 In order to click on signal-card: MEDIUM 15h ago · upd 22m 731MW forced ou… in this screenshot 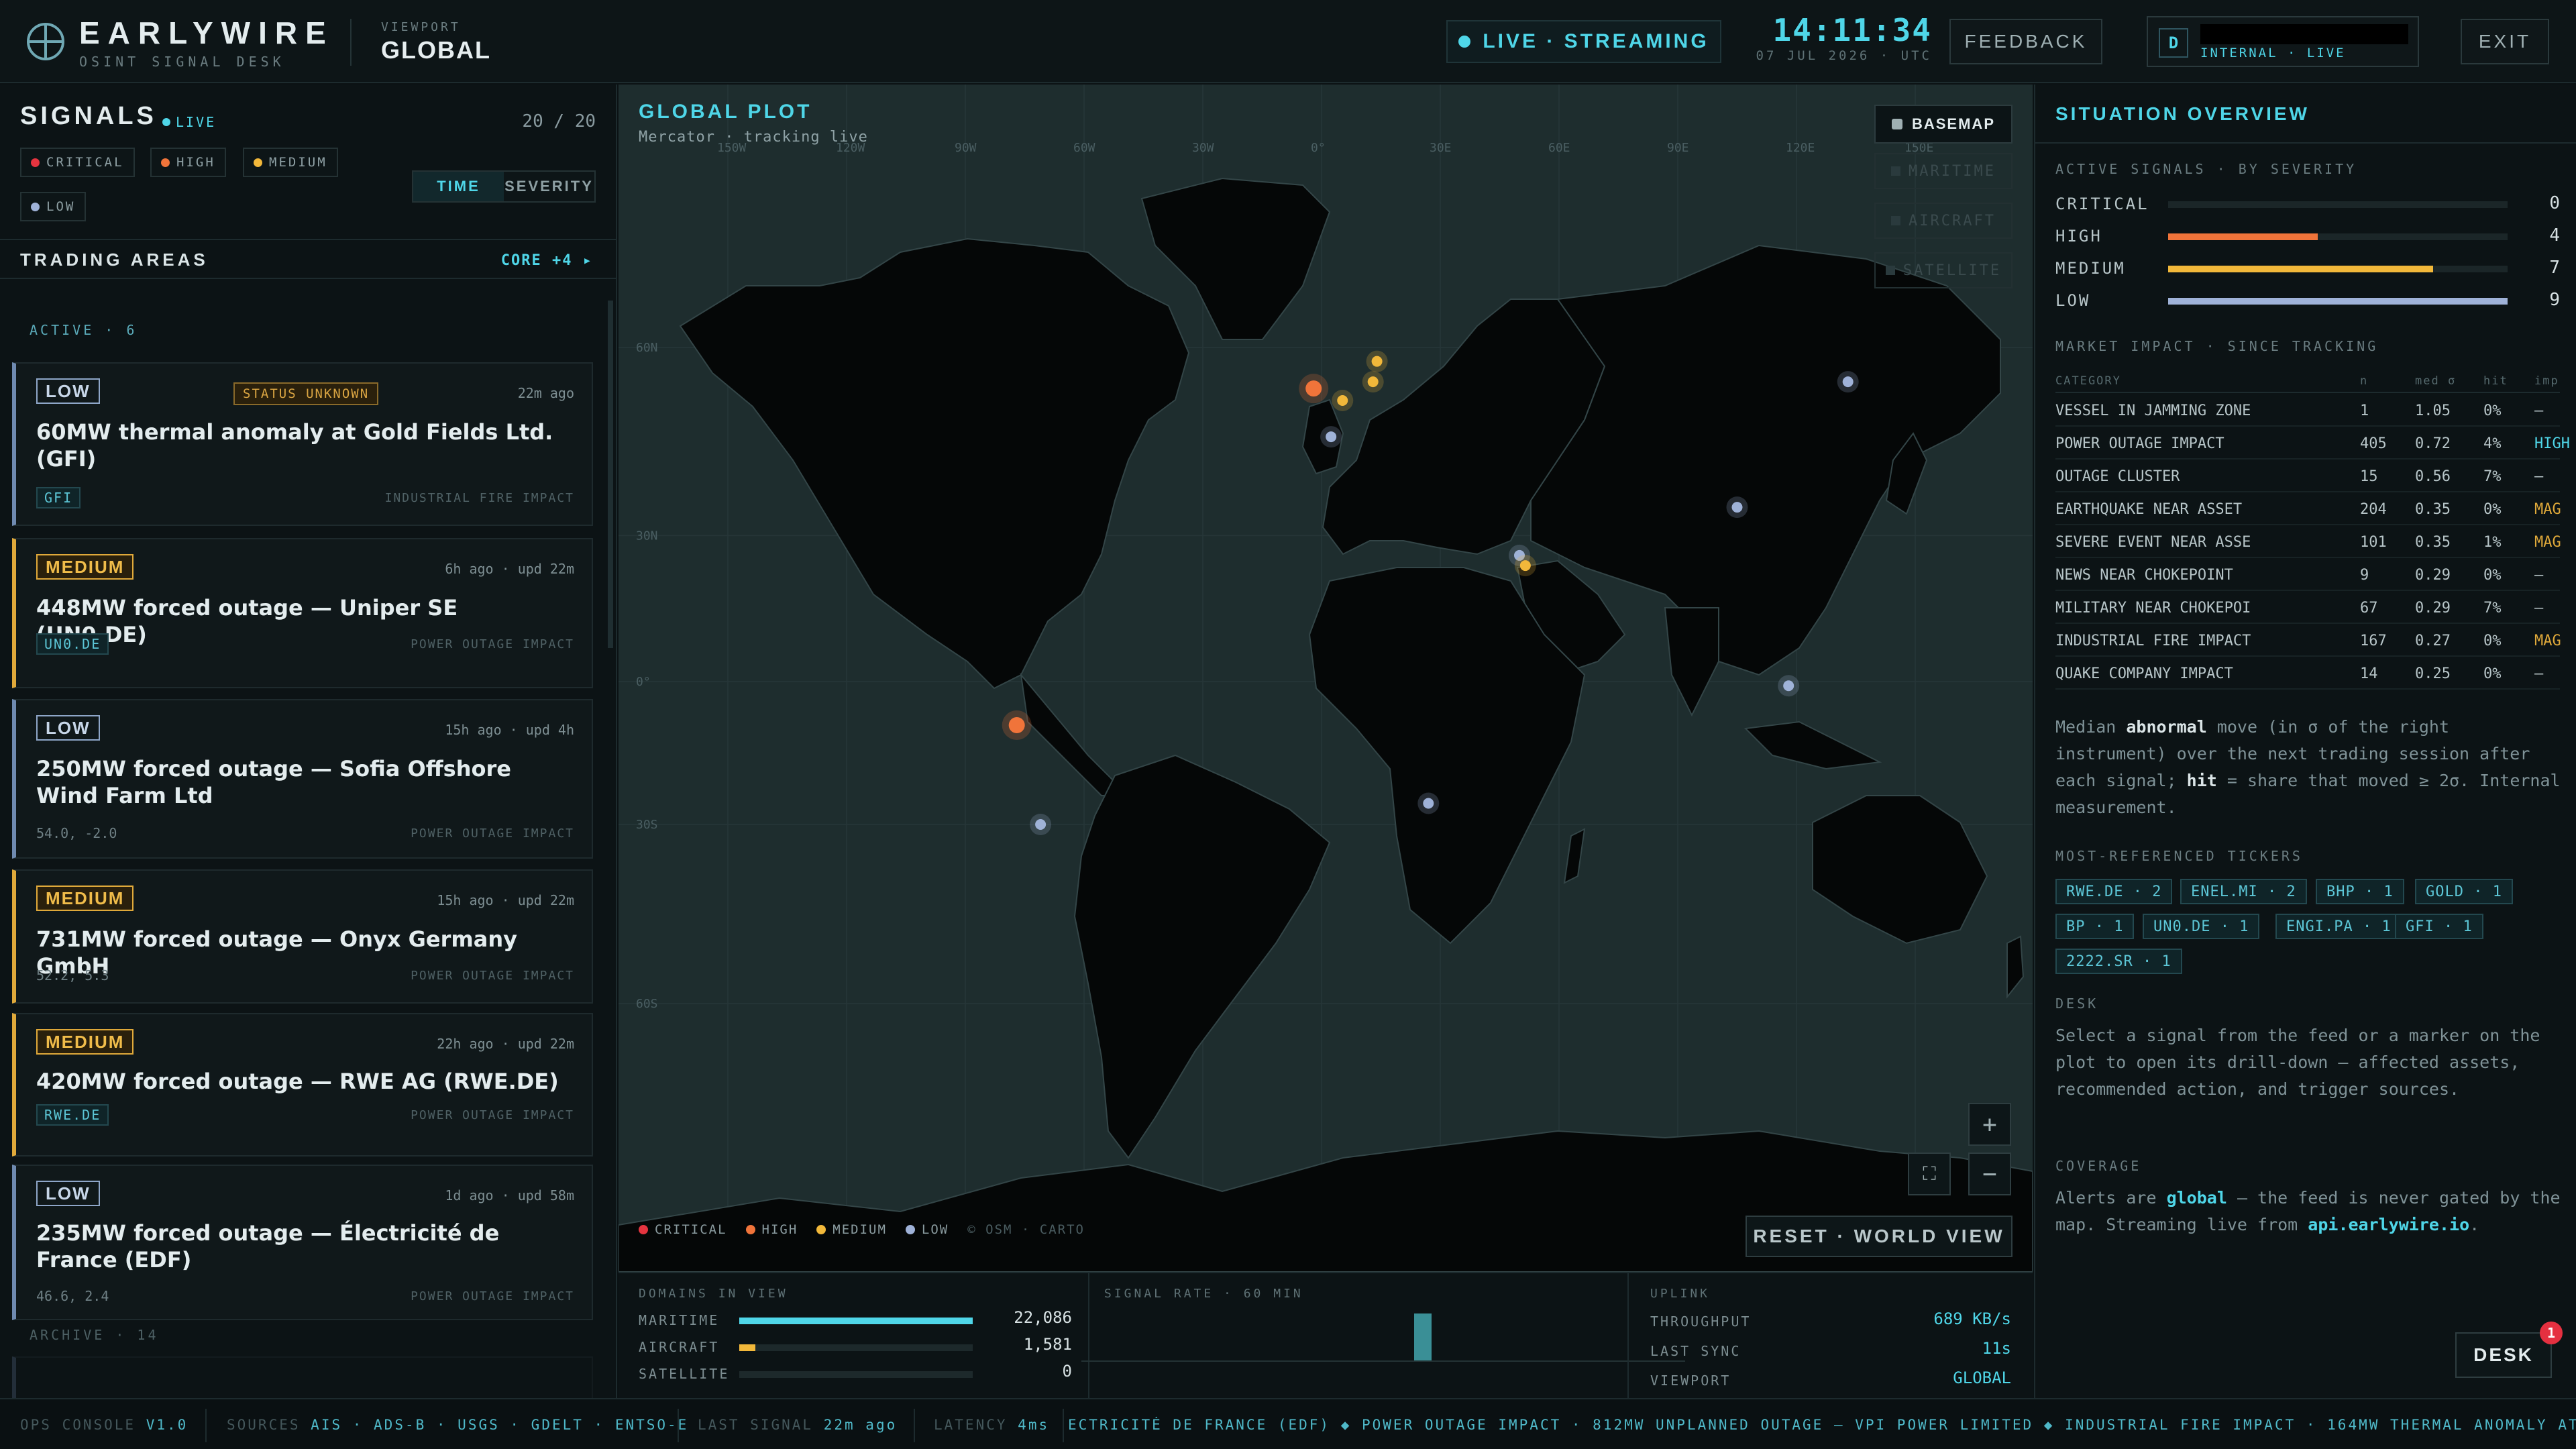, I will do `click(302, 936)`.